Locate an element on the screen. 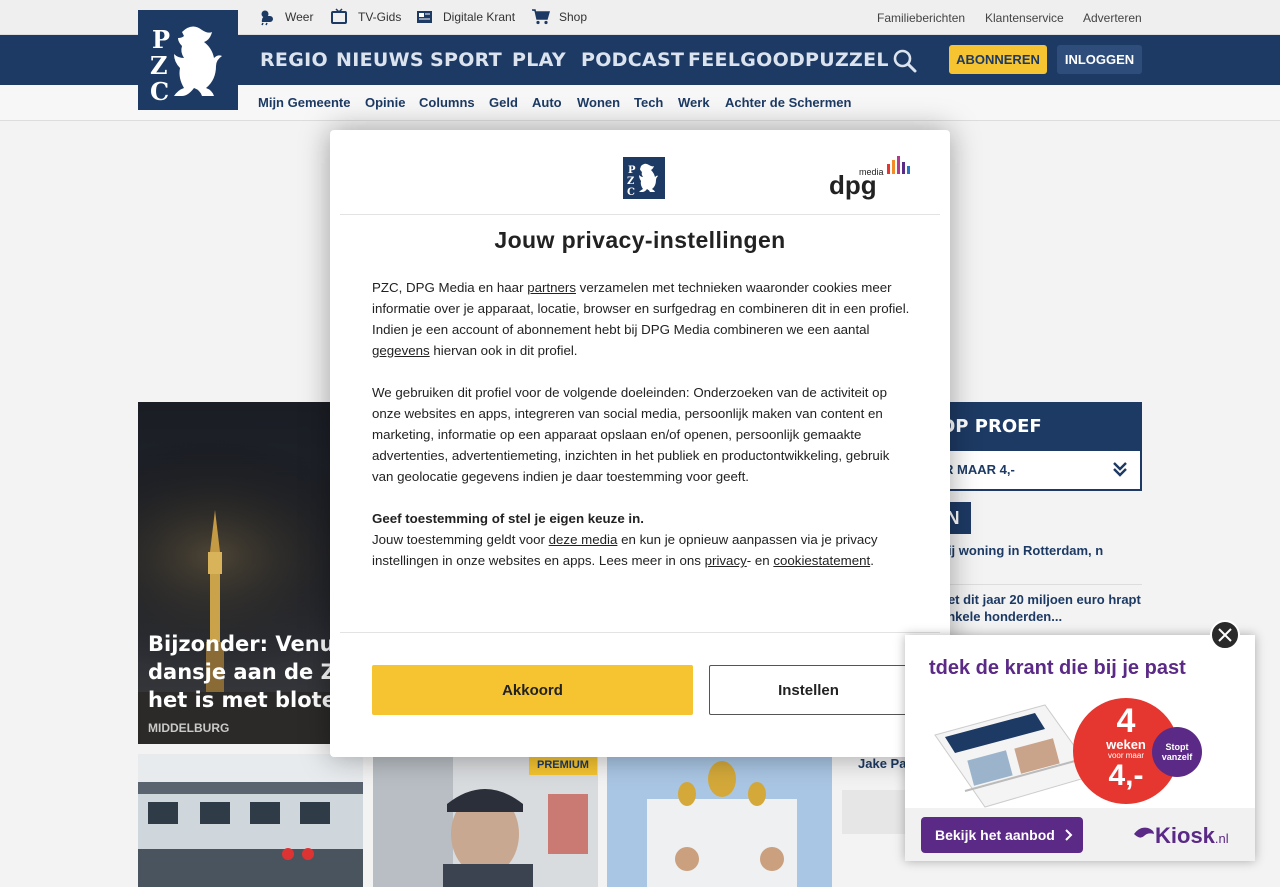 The width and height of the screenshot is (1280, 887). ad-stops-badge: Stopt vanzelf is located at coordinates (1177, 752).